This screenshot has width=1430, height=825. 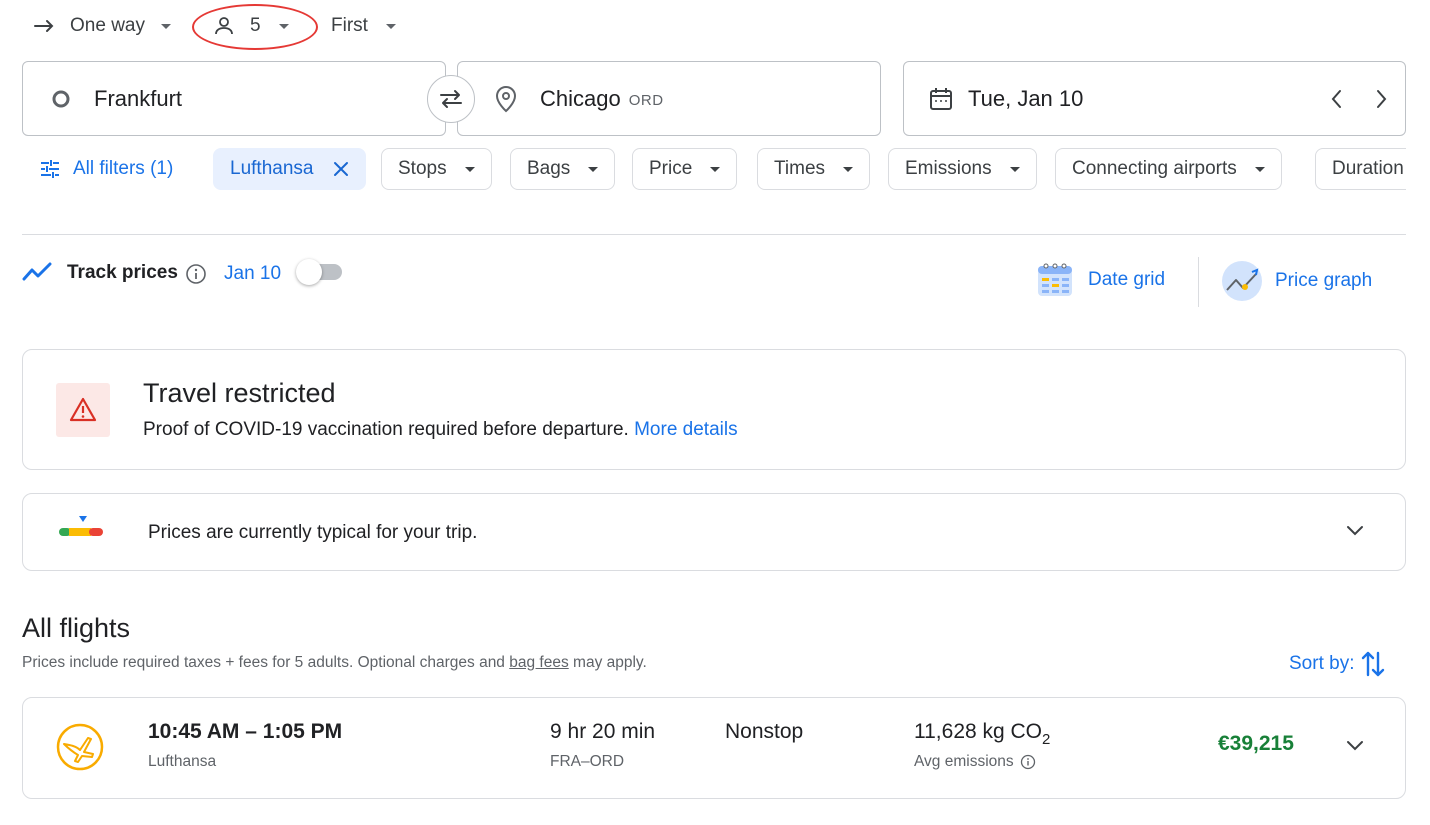 I want to click on chip-label: Price, so click(x=671, y=168).